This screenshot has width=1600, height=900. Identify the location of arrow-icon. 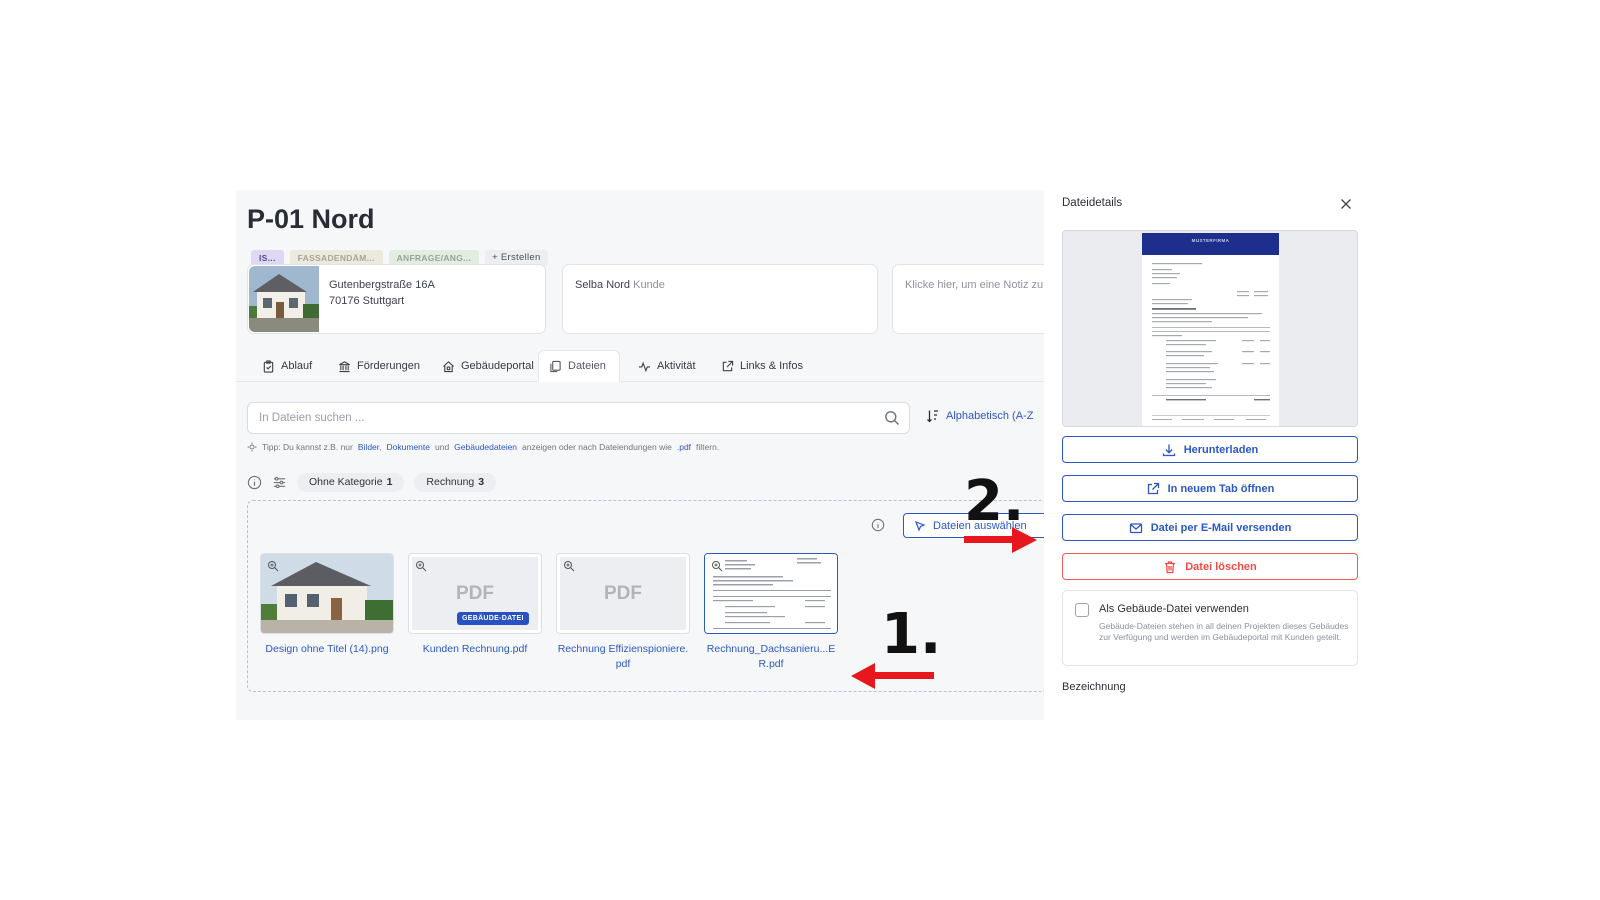
(944, 608).